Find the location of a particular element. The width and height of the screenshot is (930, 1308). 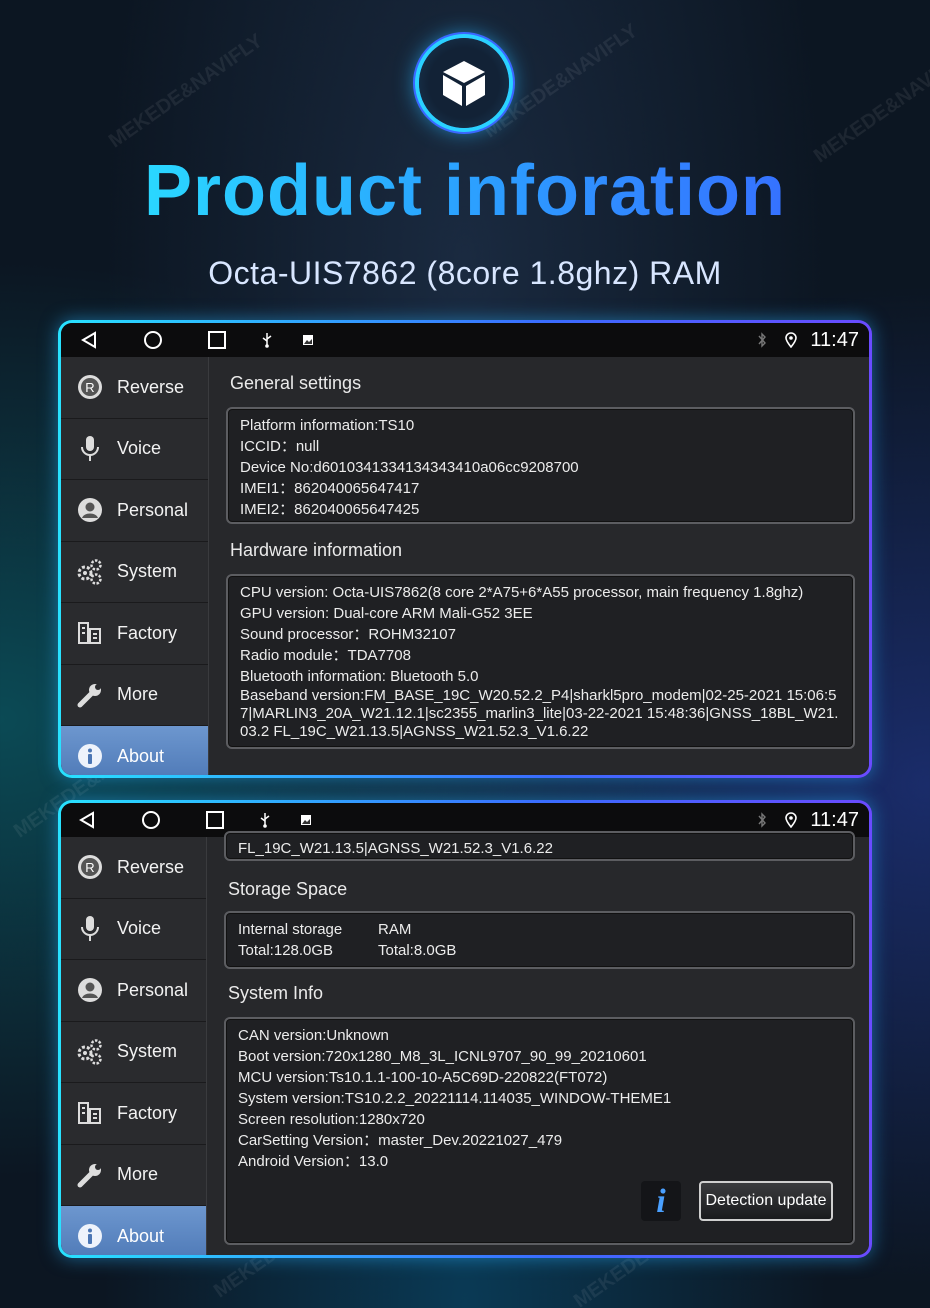

status-bar: 11:47 is located at coordinates (465, 340).